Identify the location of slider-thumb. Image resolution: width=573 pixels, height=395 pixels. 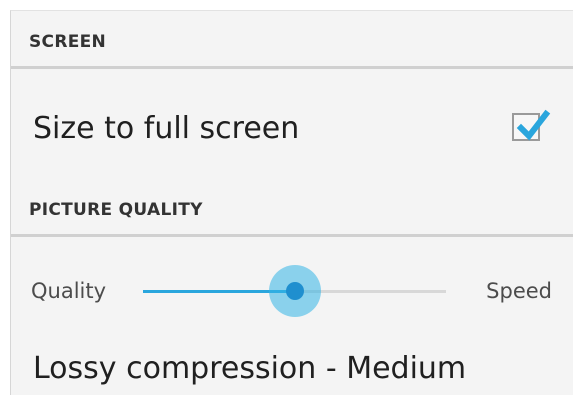
(294, 291).